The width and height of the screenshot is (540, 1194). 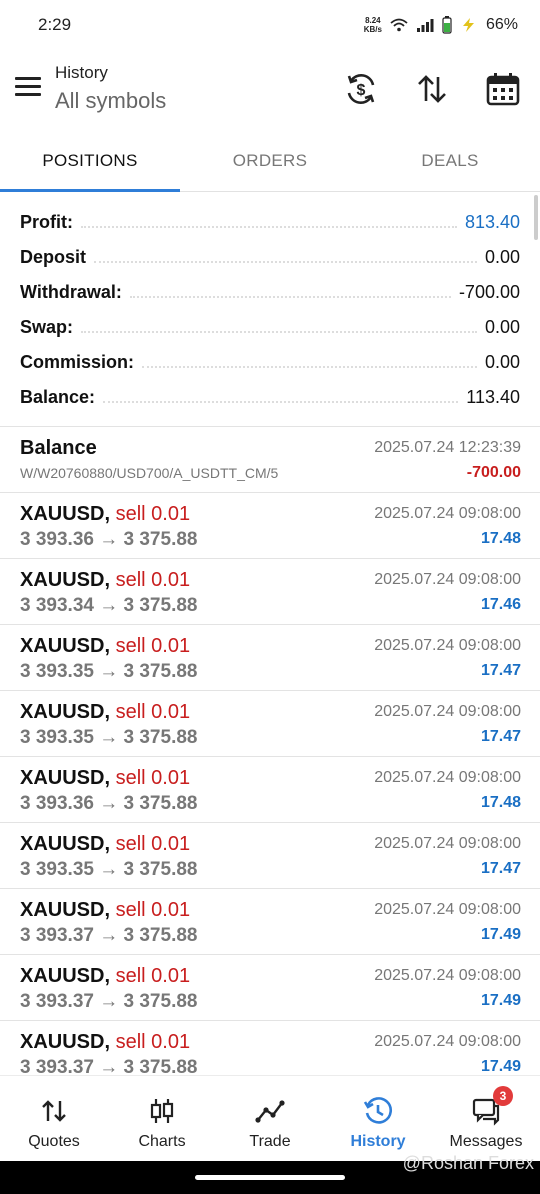 I want to click on price-range: 3 393.35 → 3 375.88, so click(x=109, y=869).